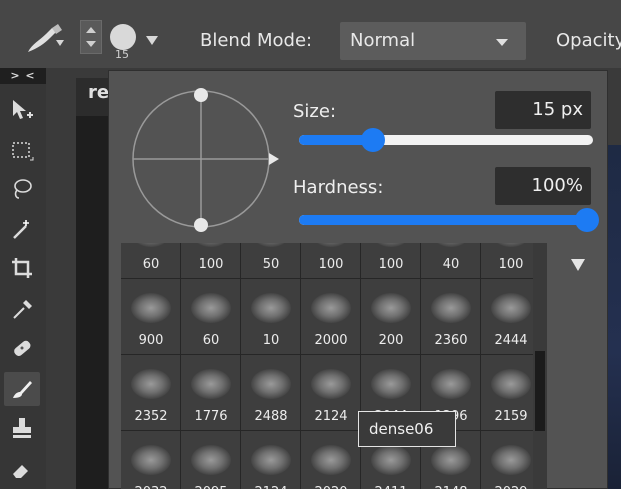 The width and height of the screenshot is (621, 489). What do you see at coordinates (331, 416) in the screenshot?
I see `brush-size-label: 2124` at bounding box center [331, 416].